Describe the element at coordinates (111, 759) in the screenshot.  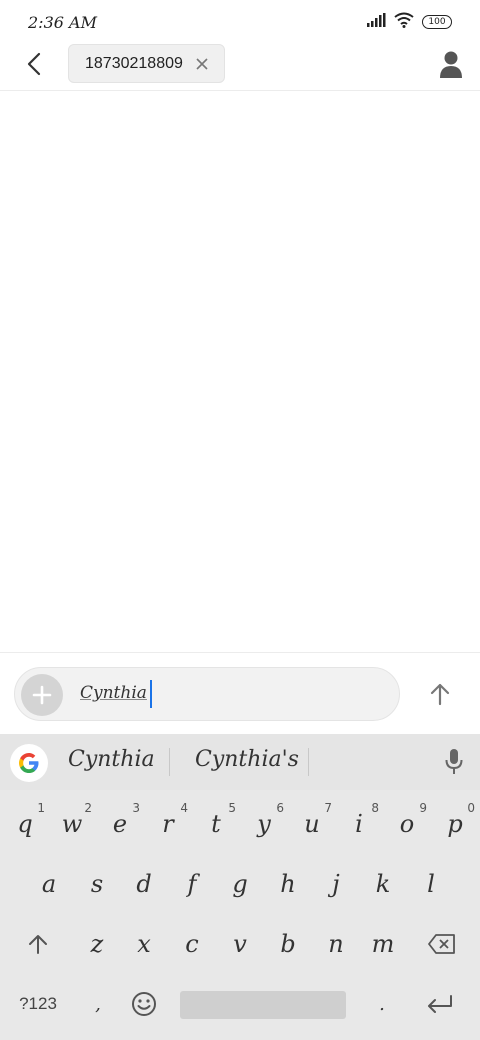
I see `suggestion-1: Cynthia` at that location.